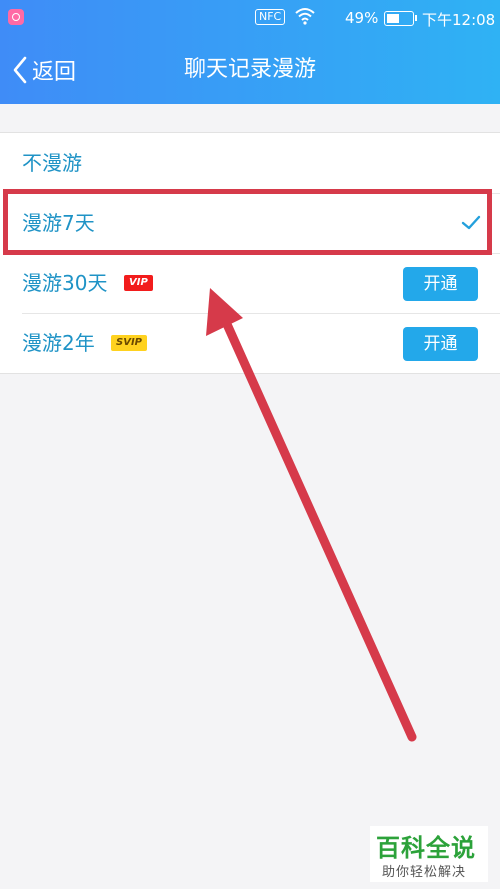 This screenshot has height=889, width=500. Describe the element at coordinates (270, 17) in the screenshot. I see `nfc-indicator: NFC` at that location.